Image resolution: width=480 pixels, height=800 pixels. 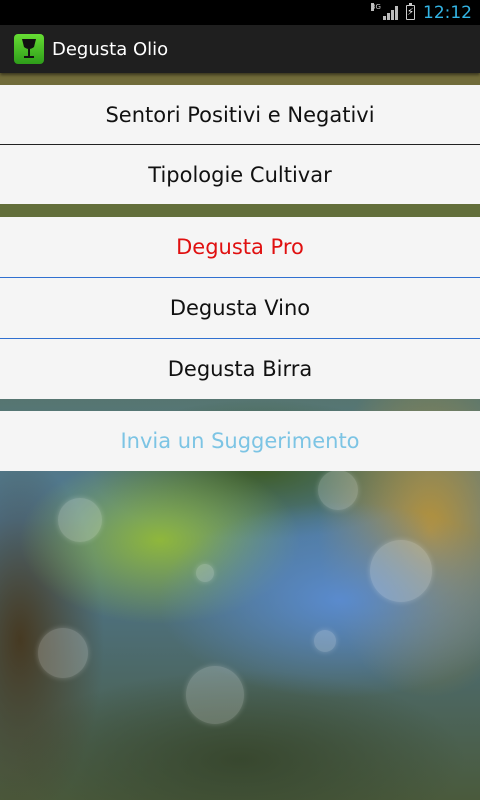 I want to click on menu-label: Tipologie Cultivar, so click(x=240, y=174).